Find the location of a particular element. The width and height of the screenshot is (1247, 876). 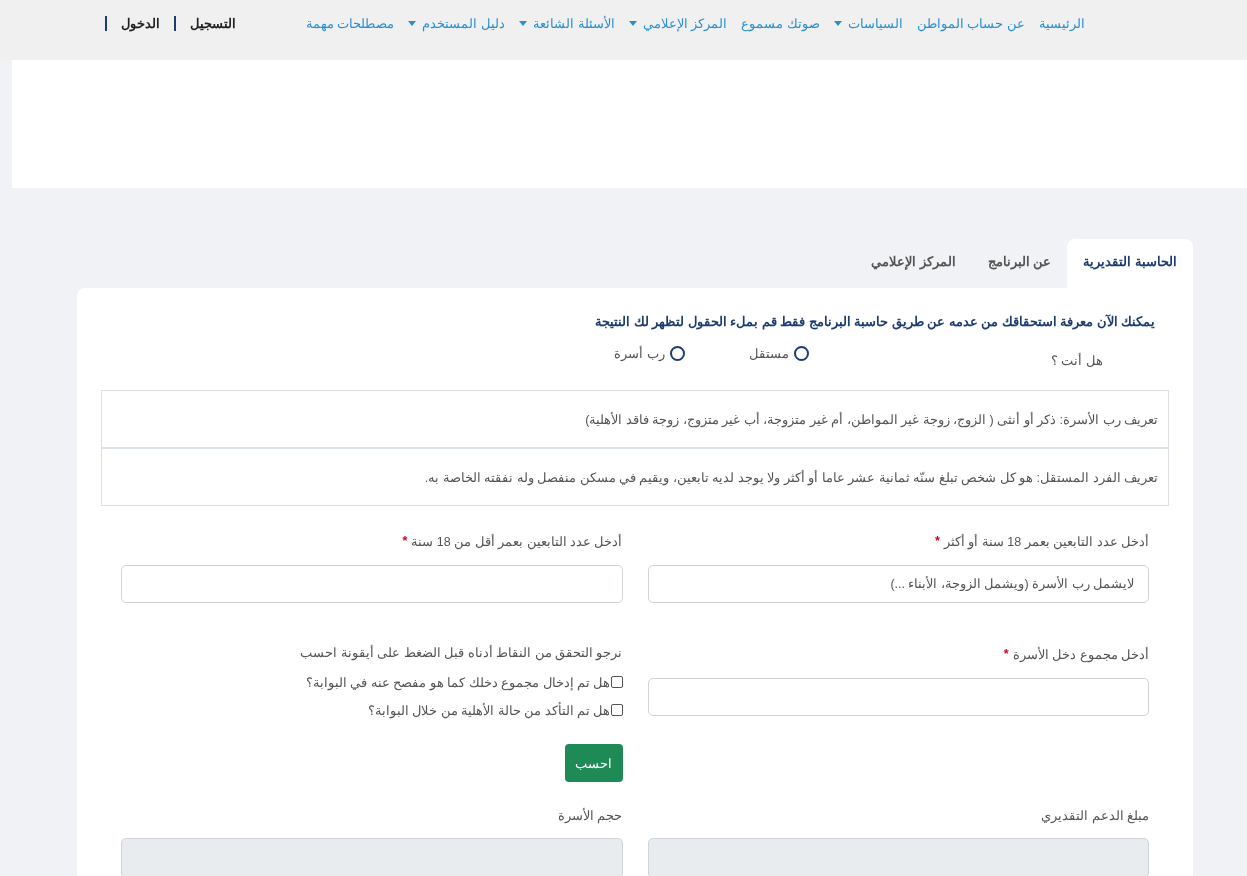

radio-option: مستقل is located at coordinates (779, 353).